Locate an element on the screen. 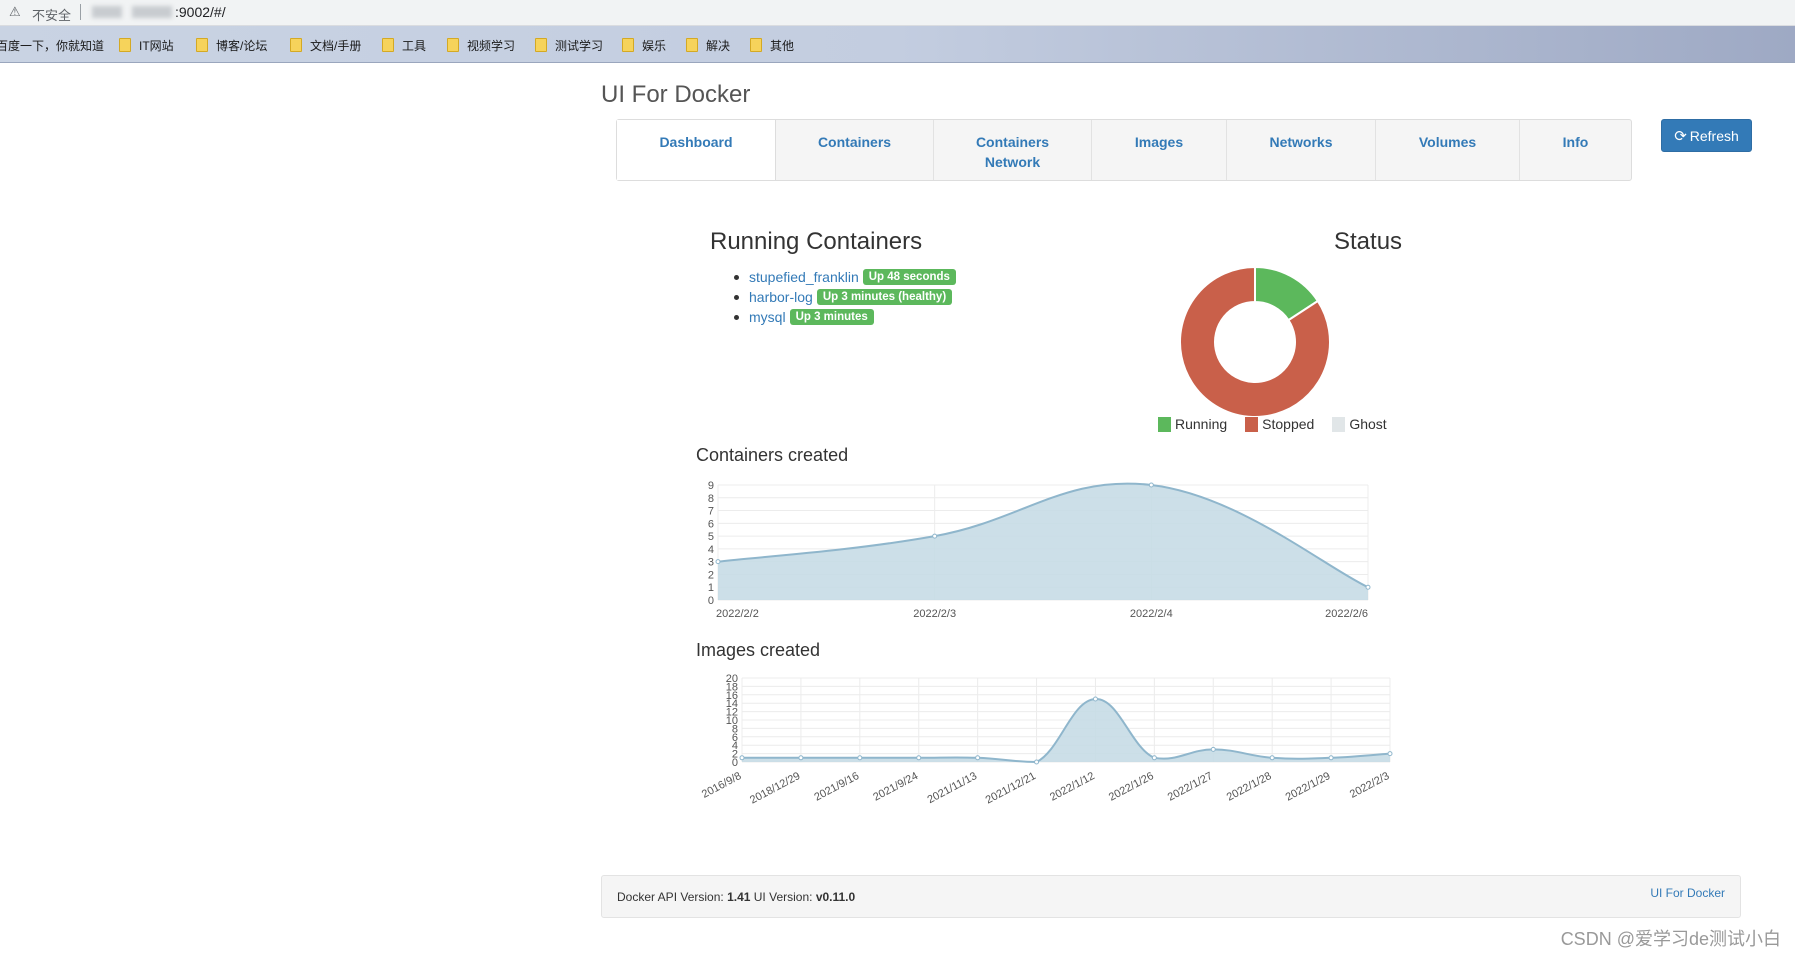  refresh-icon: ⟳ is located at coordinates (1680, 136).